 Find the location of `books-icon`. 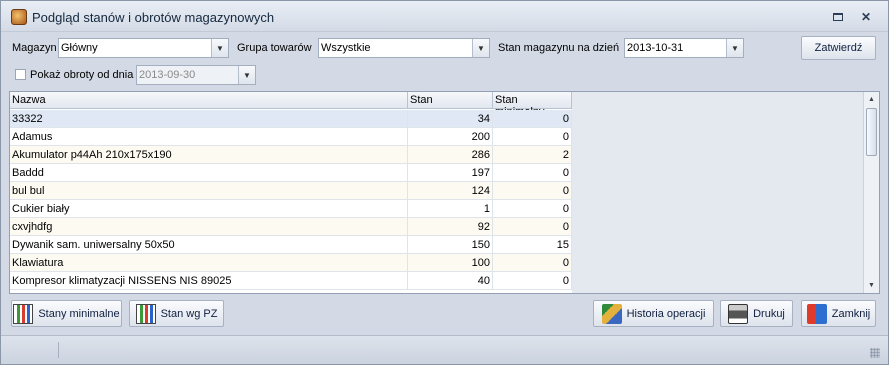

books-icon is located at coordinates (611, 313).